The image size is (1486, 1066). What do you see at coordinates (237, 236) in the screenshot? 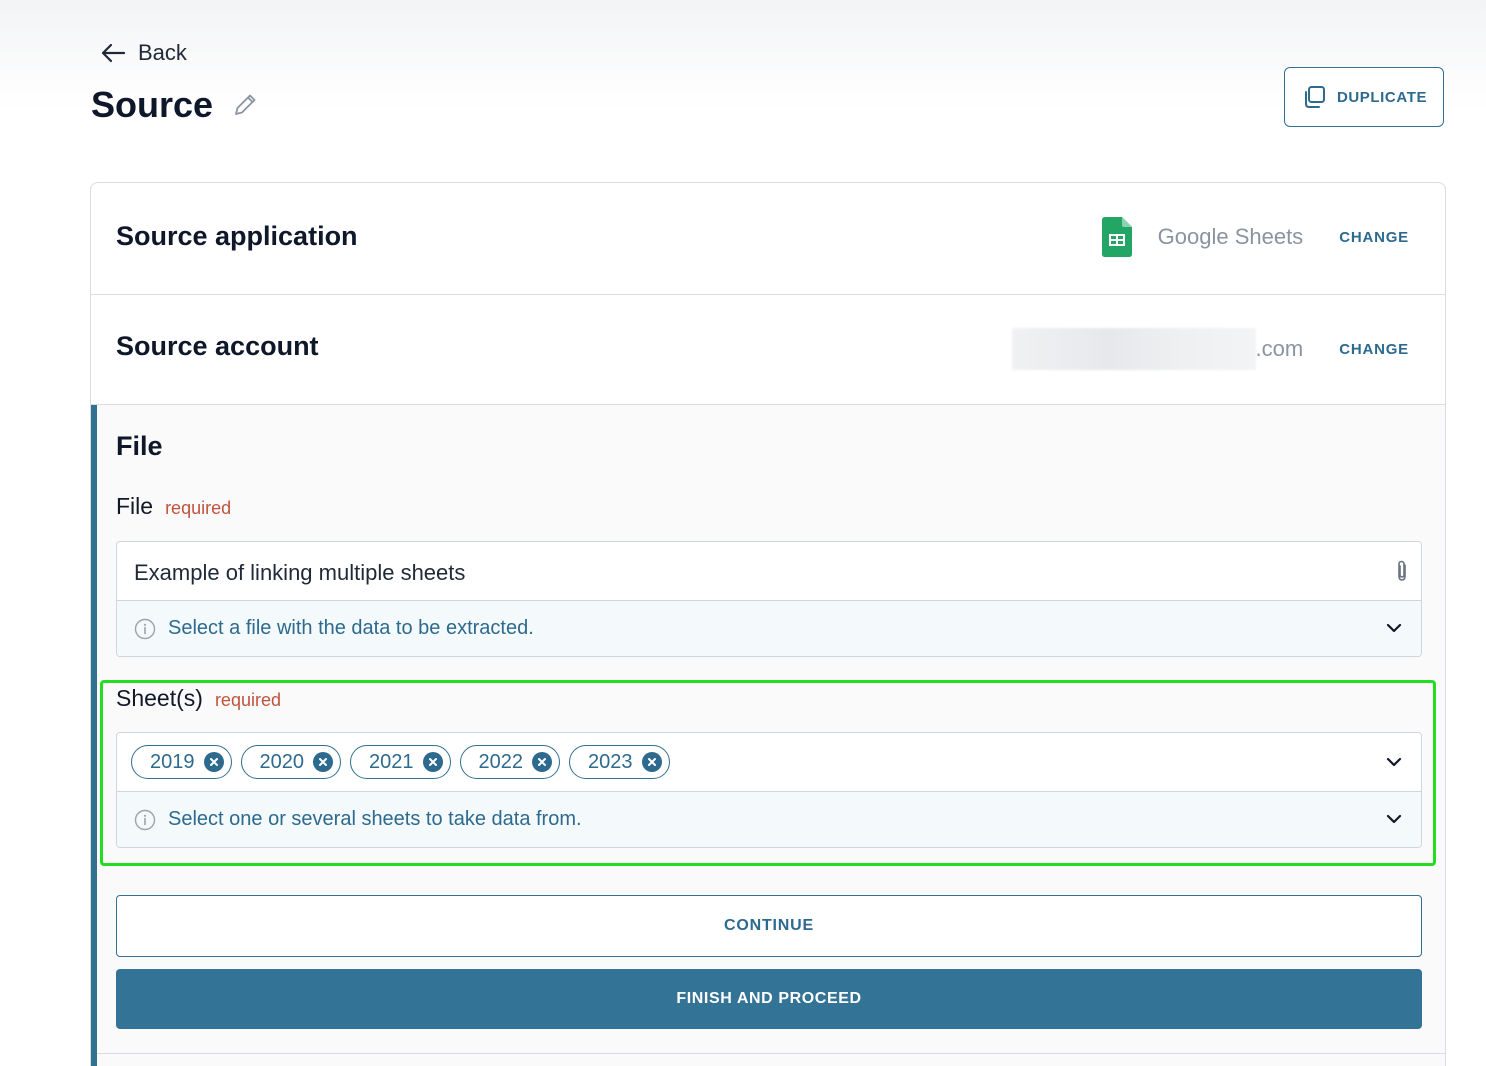
I see `source-application-title: Source application` at bounding box center [237, 236].